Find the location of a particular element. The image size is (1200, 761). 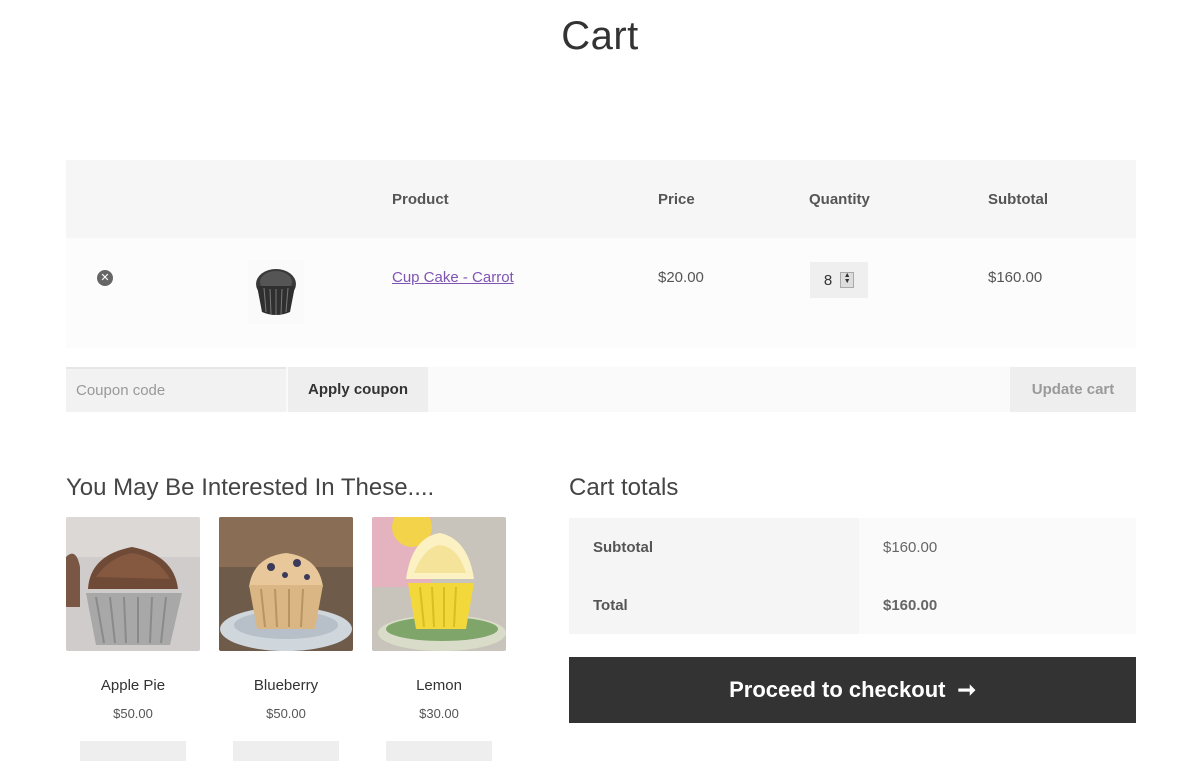

product-thumbnail is located at coordinates (276, 292).